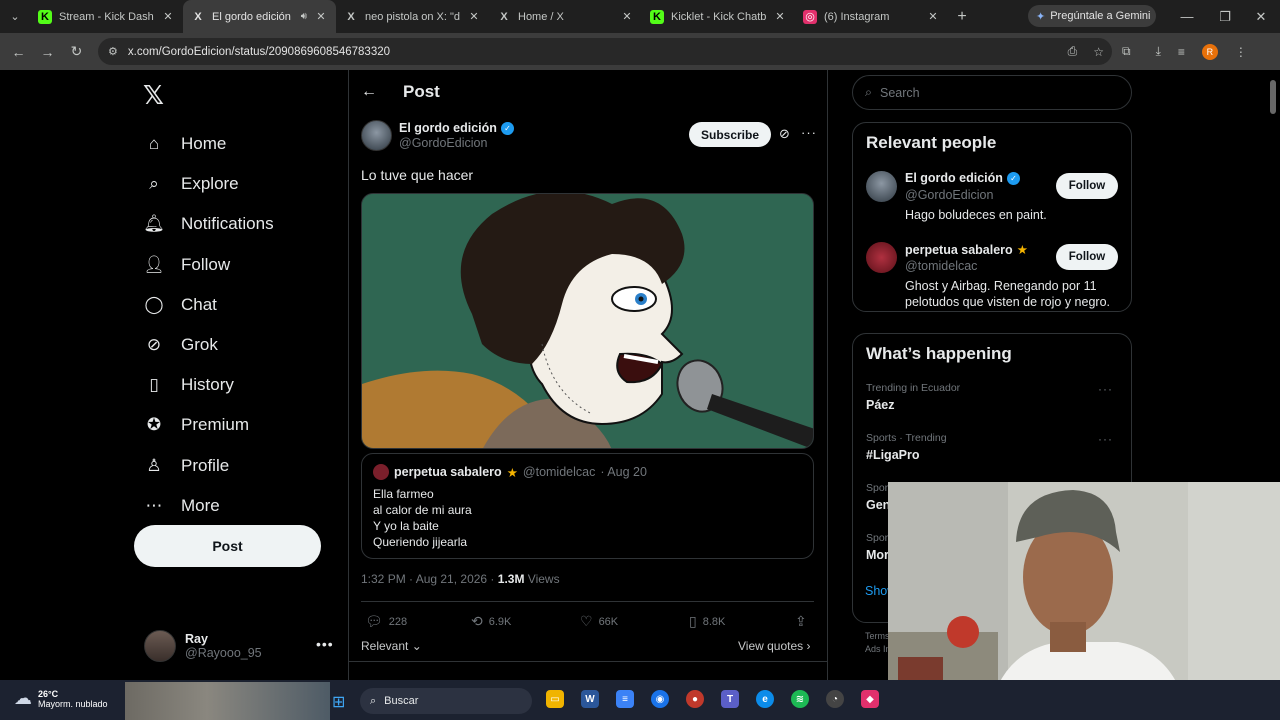  Describe the element at coordinates (209, 144) in the screenshot. I see `nav-item-home: ⌂ Home` at that location.